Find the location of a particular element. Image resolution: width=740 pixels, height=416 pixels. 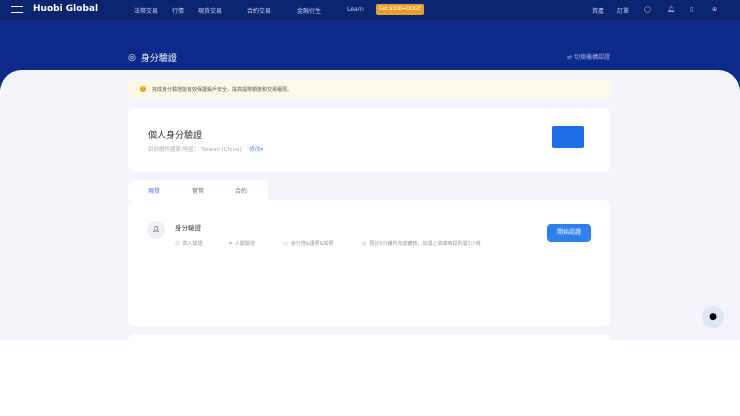

verify-title: 身分驗證 is located at coordinates (188, 228).